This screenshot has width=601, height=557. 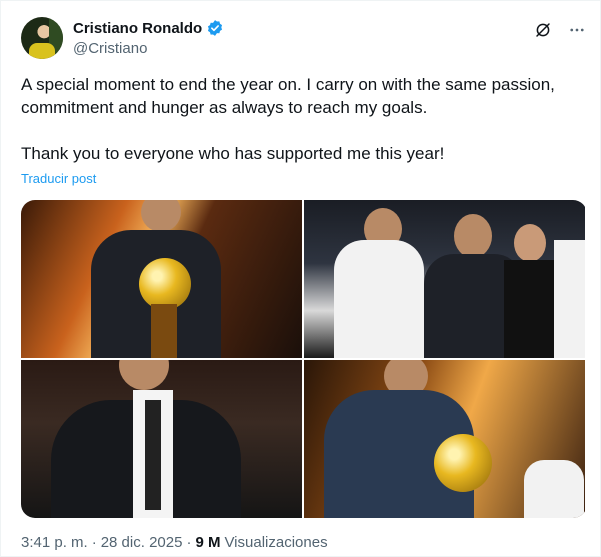 What do you see at coordinates (58, 178) in the screenshot?
I see `translate-post-link: Traducir post` at bounding box center [58, 178].